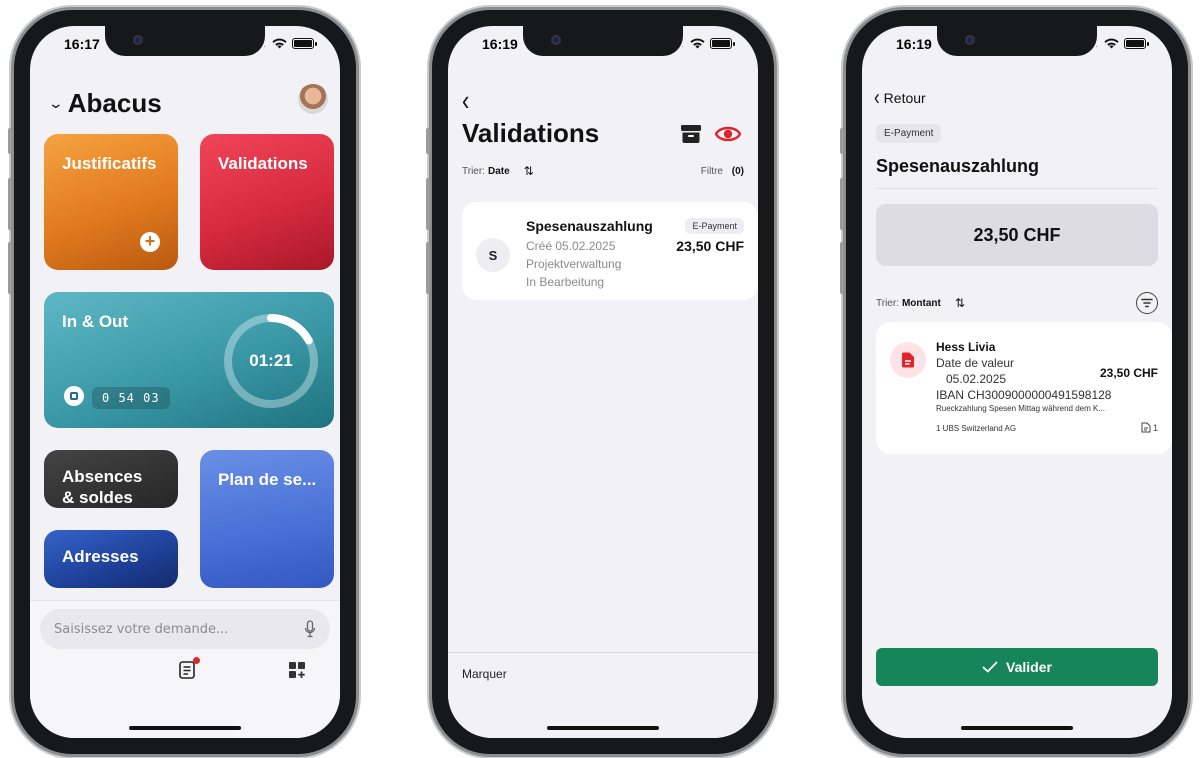 The height and width of the screenshot is (758, 1202). I want to click on attachment-icon, so click(1146, 427).